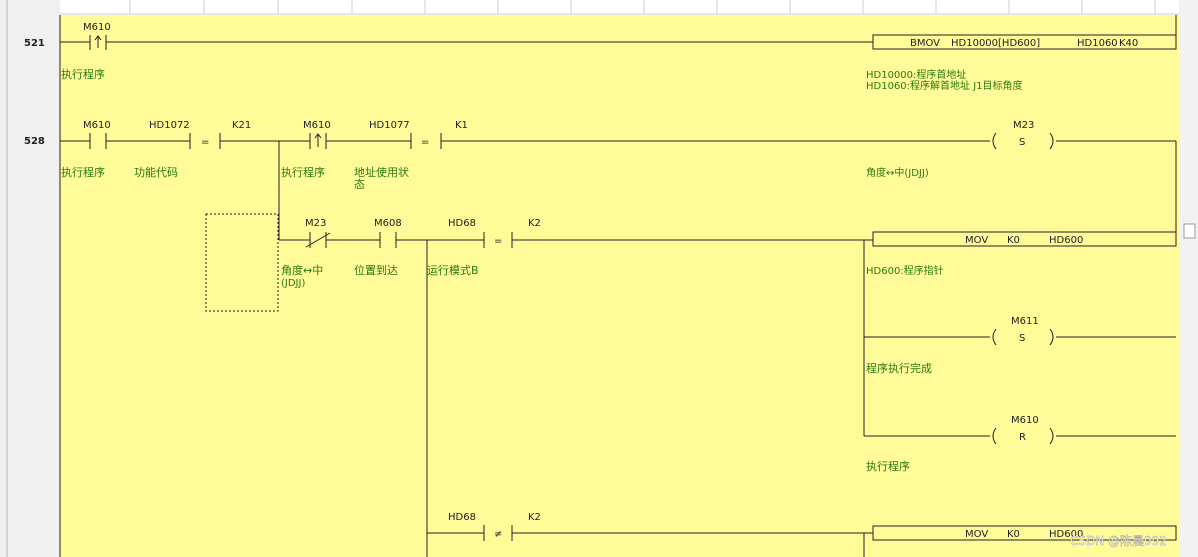 This screenshot has height=557, width=1198. What do you see at coordinates (1118, 540) in the screenshot?
I see `watermark: CSDN @陈晨992` at bounding box center [1118, 540].